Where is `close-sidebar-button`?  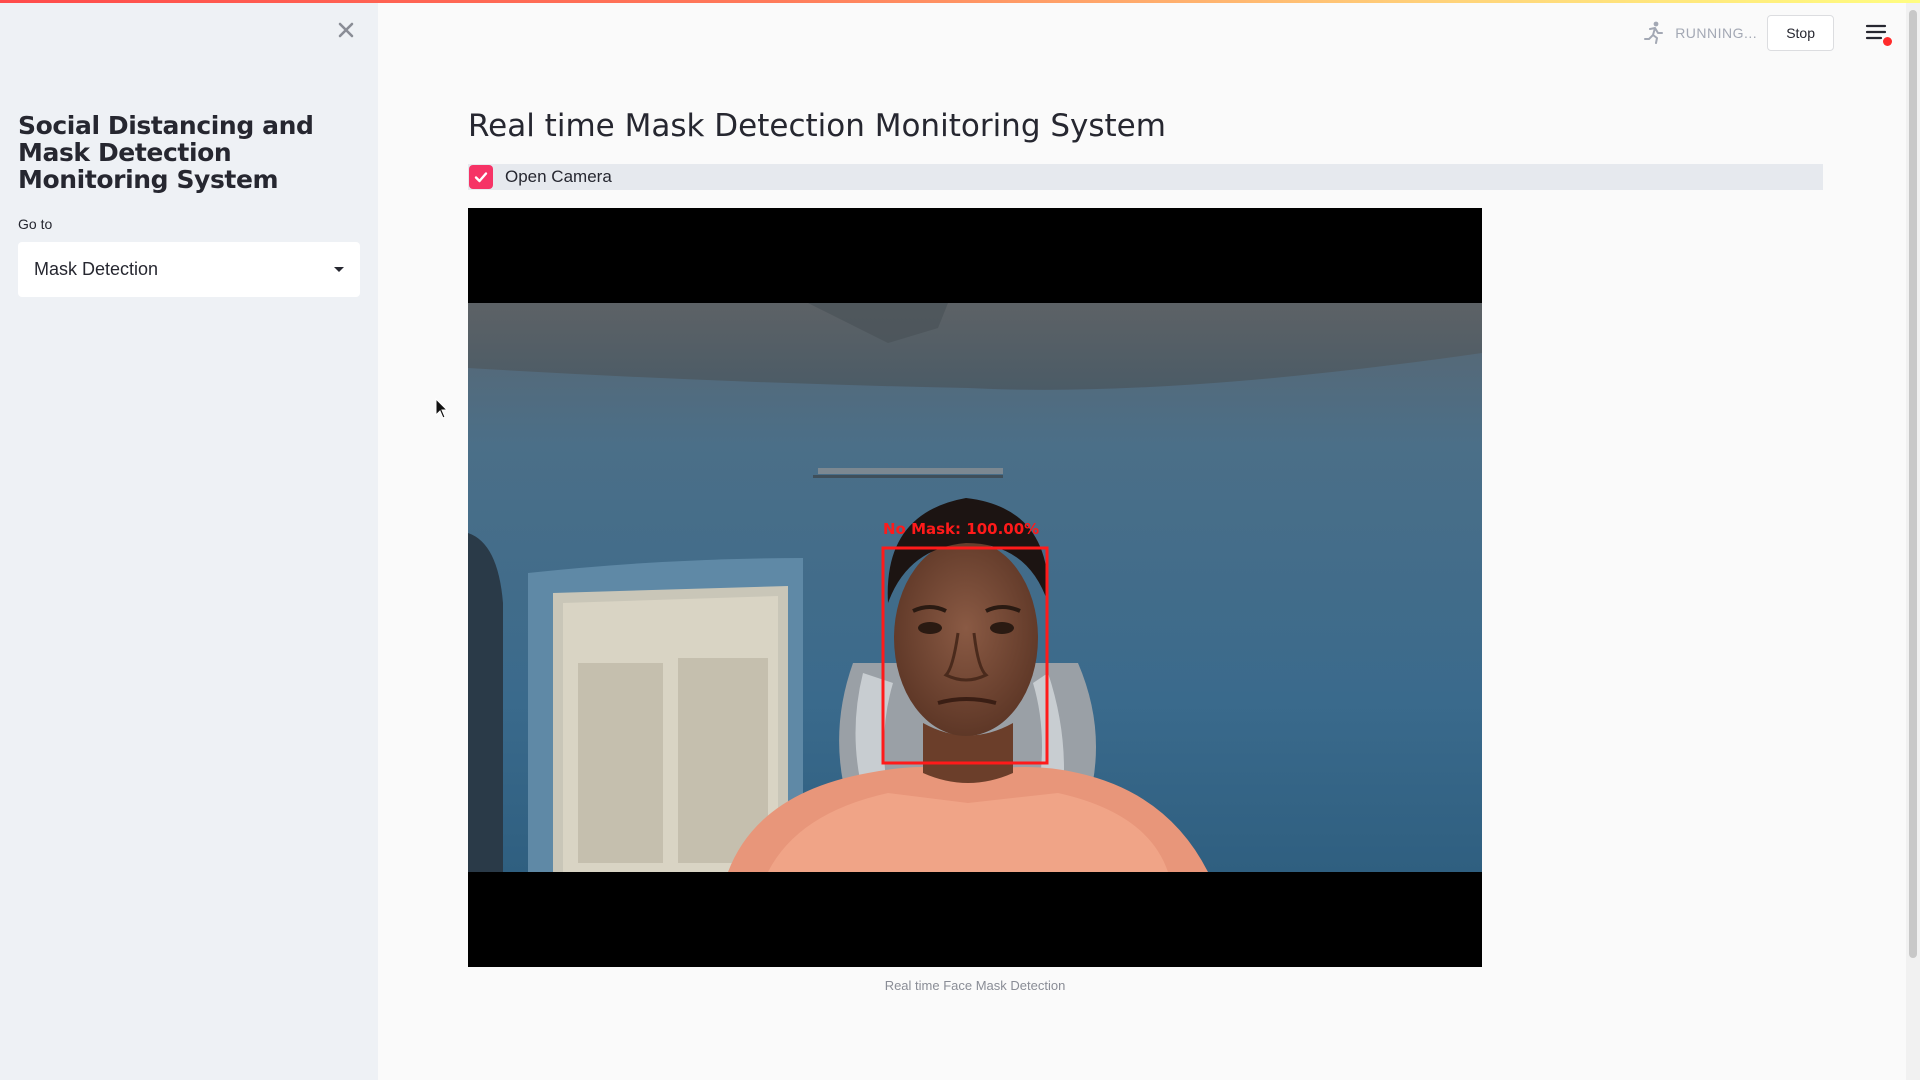
close-sidebar-button is located at coordinates (346, 30).